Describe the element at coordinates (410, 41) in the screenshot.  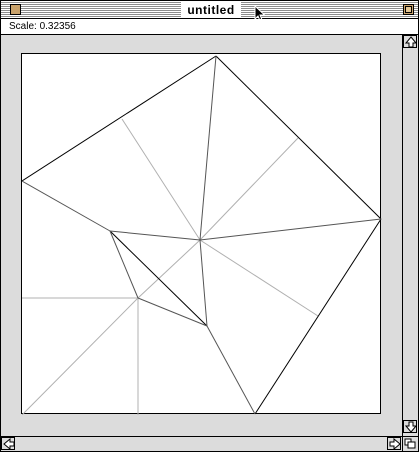
I see `scroll-up-arrow-icon` at that location.